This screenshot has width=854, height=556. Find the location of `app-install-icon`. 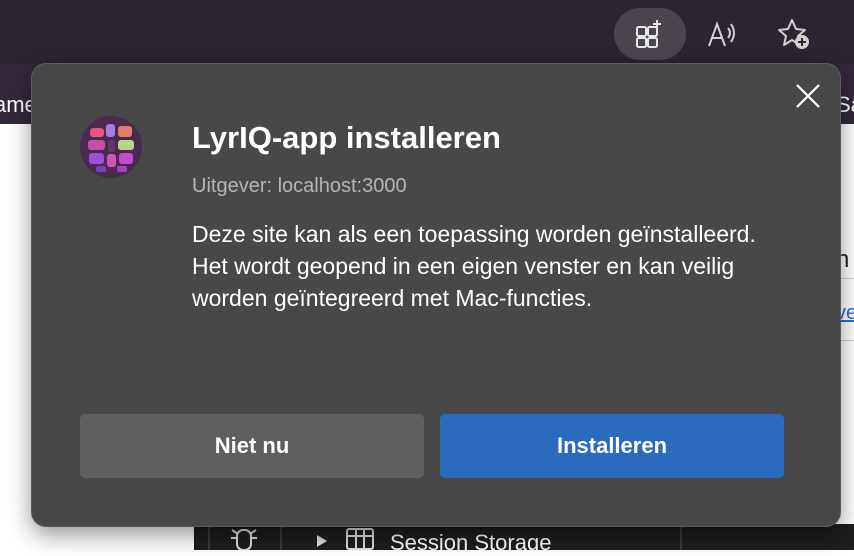

app-install-icon is located at coordinates (648, 34).